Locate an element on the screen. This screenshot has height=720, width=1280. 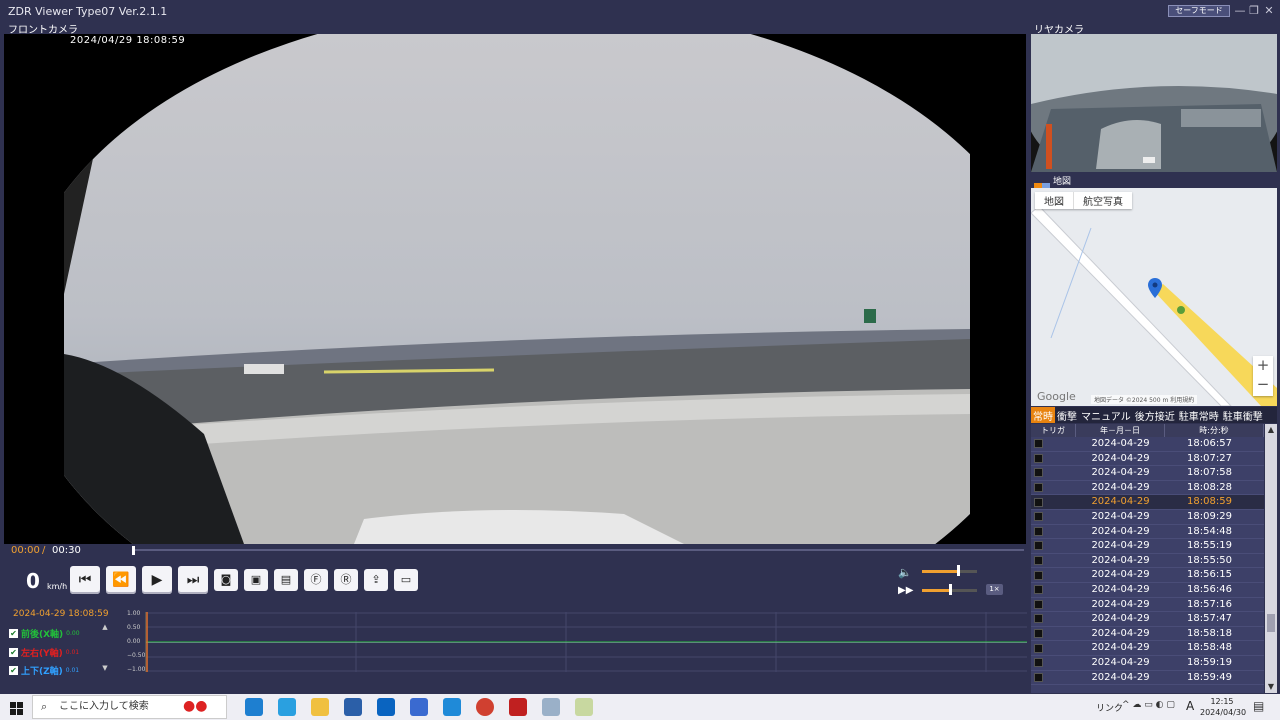
store-icon is located at coordinates (353, 707).